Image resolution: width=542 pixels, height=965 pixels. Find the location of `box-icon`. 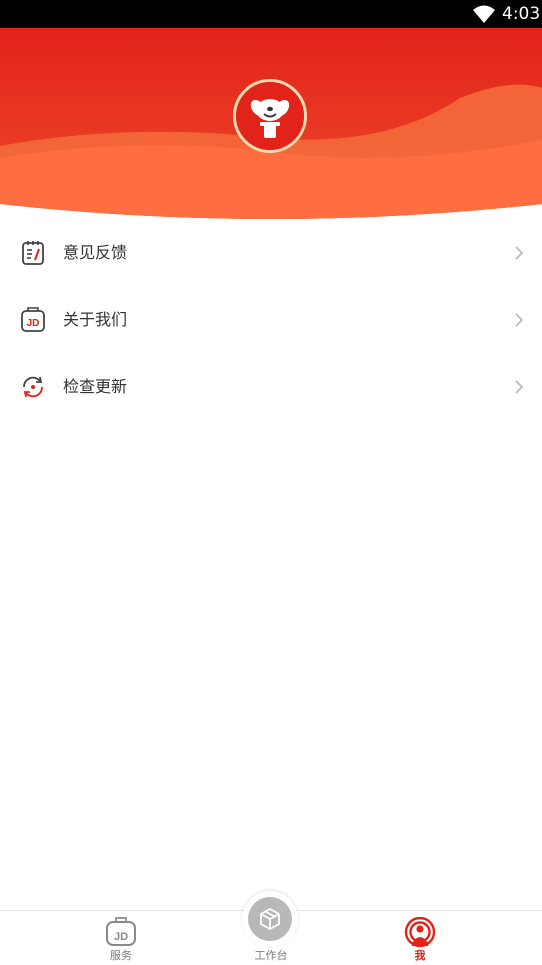

box-icon is located at coordinates (270, 919).